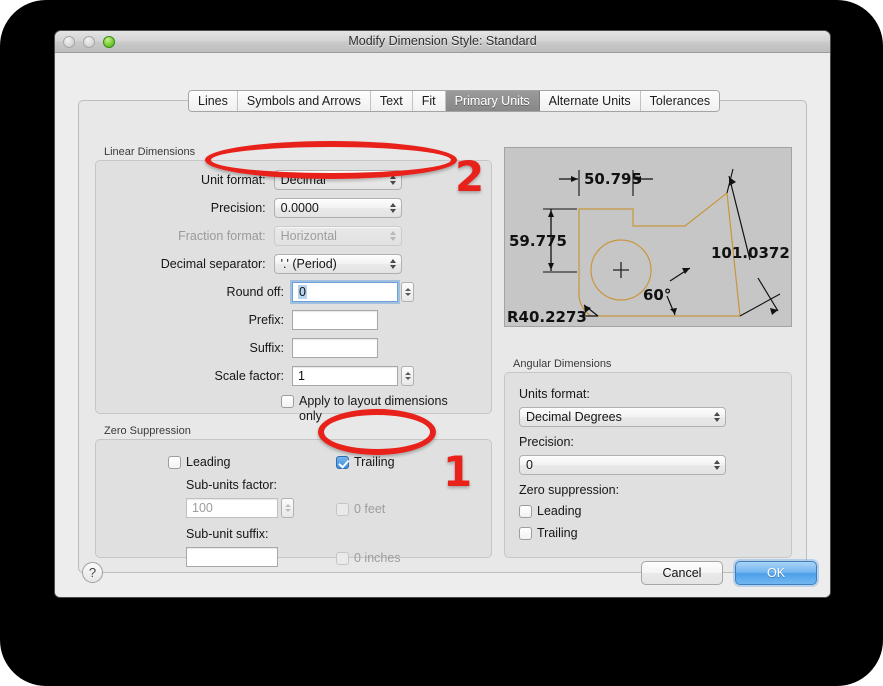  What do you see at coordinates (337, 208) in the screenshot?
I see `precision-select: 0.0000` at bounding box center [337, 208].